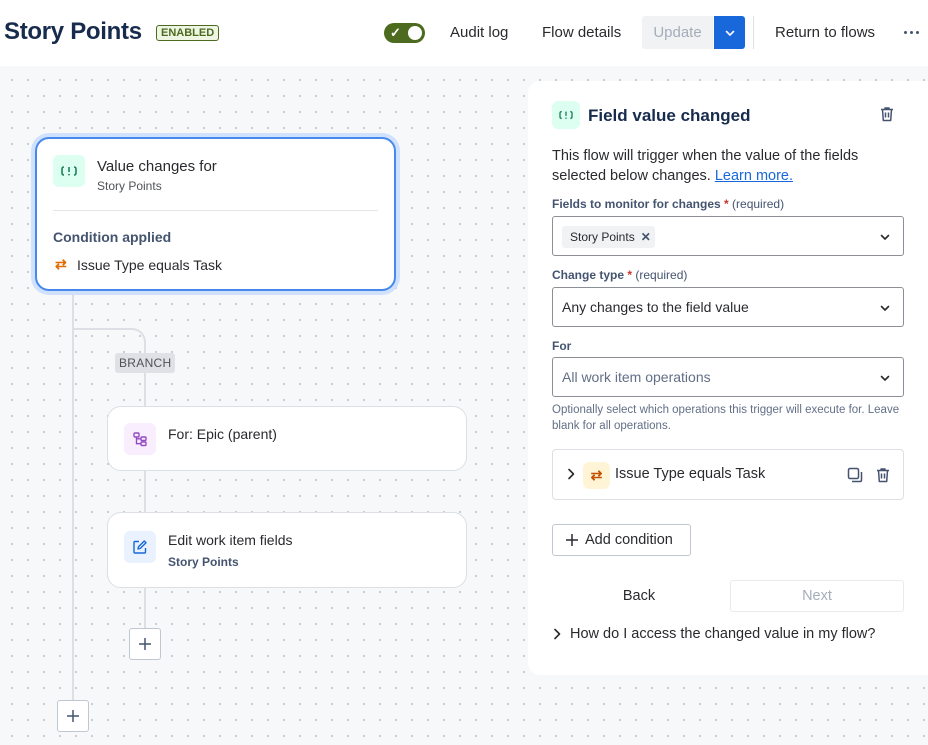 The width and height of the screenshot is (928, 745). Describe the element at coordinates (817, 596) in the screenshot. I see `next-button: Next` at that location.